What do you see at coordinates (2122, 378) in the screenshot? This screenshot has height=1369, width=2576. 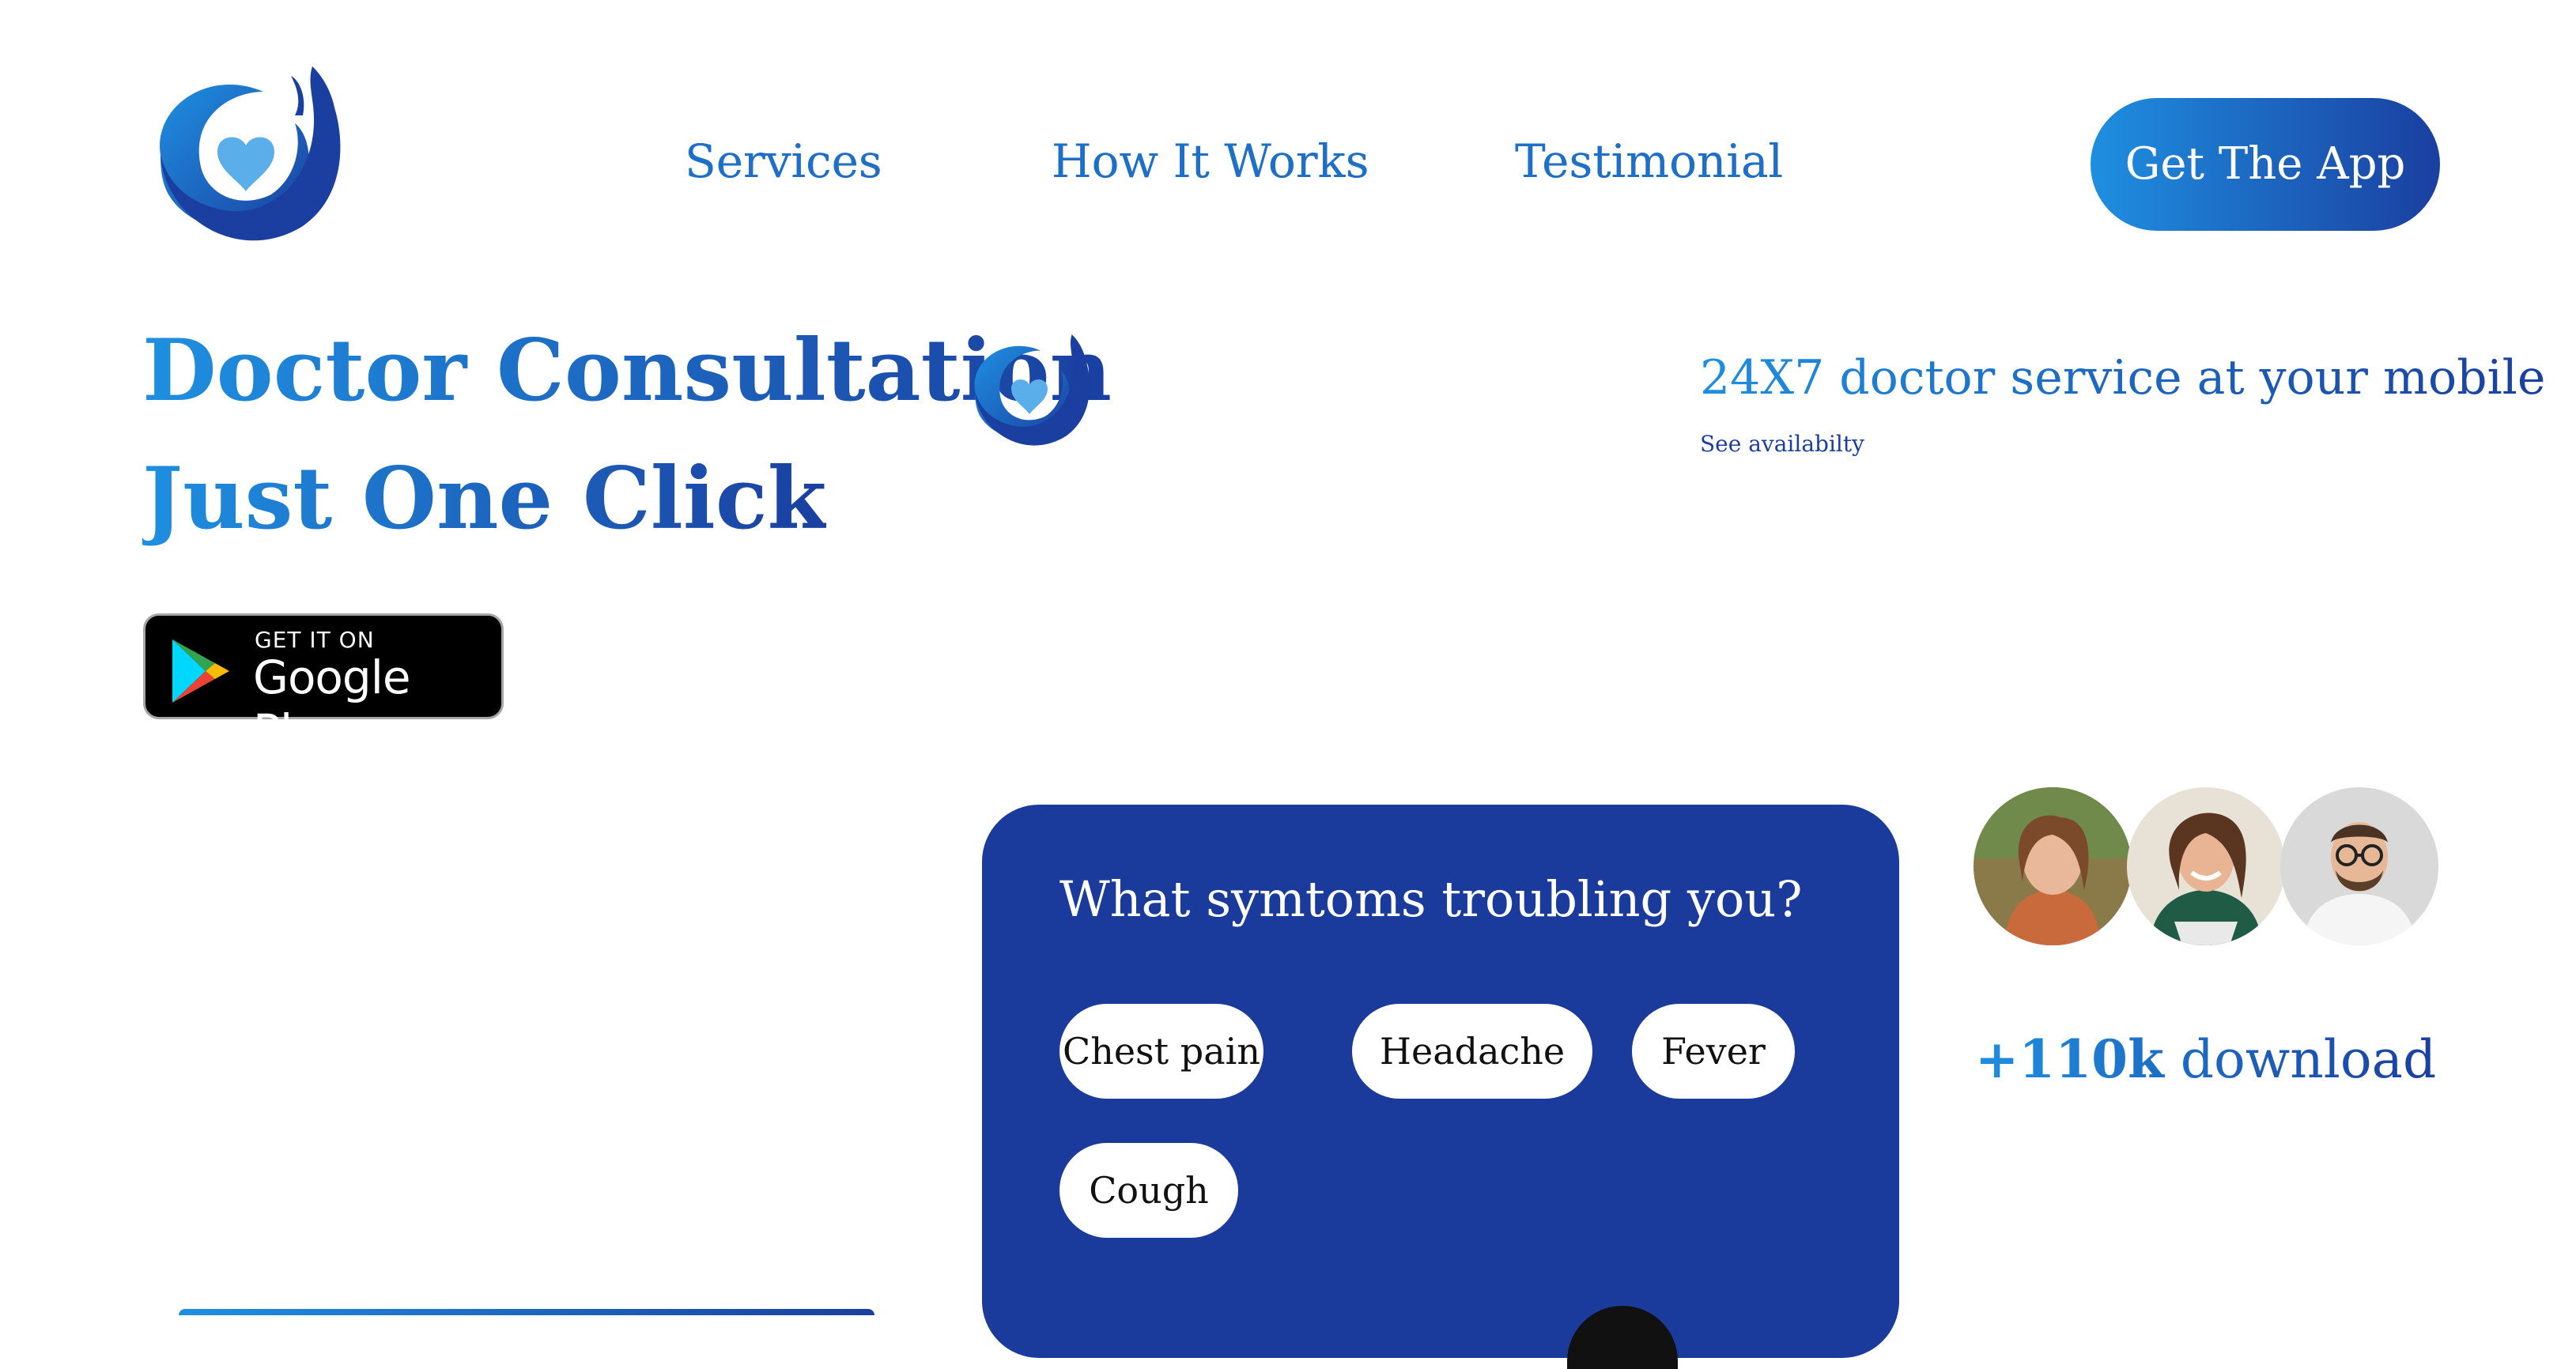 I see `hero-tagline: 24X7 doctor service at your mobile` at bounding box center [2122, 378].